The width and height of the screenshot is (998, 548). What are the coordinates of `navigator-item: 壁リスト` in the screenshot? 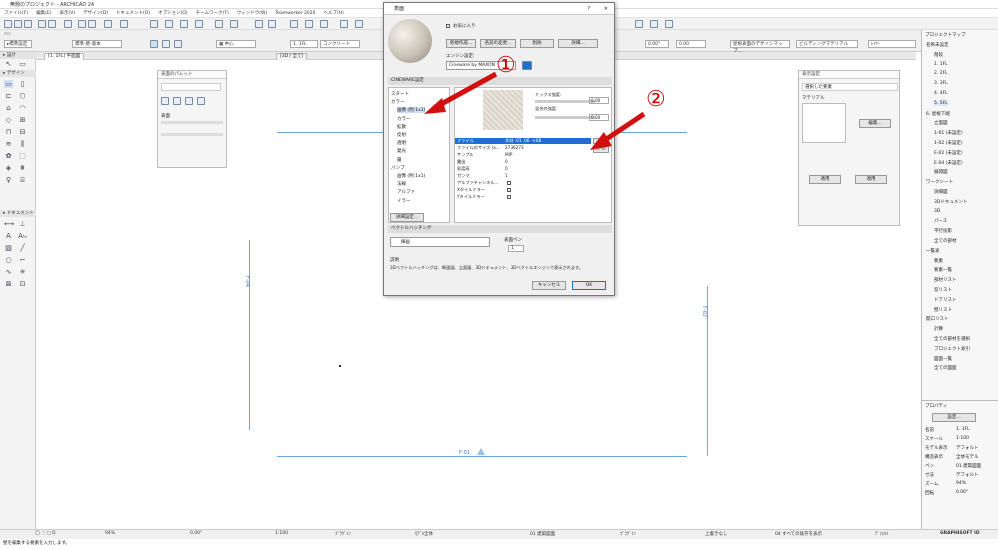 It's located at (943, 310).